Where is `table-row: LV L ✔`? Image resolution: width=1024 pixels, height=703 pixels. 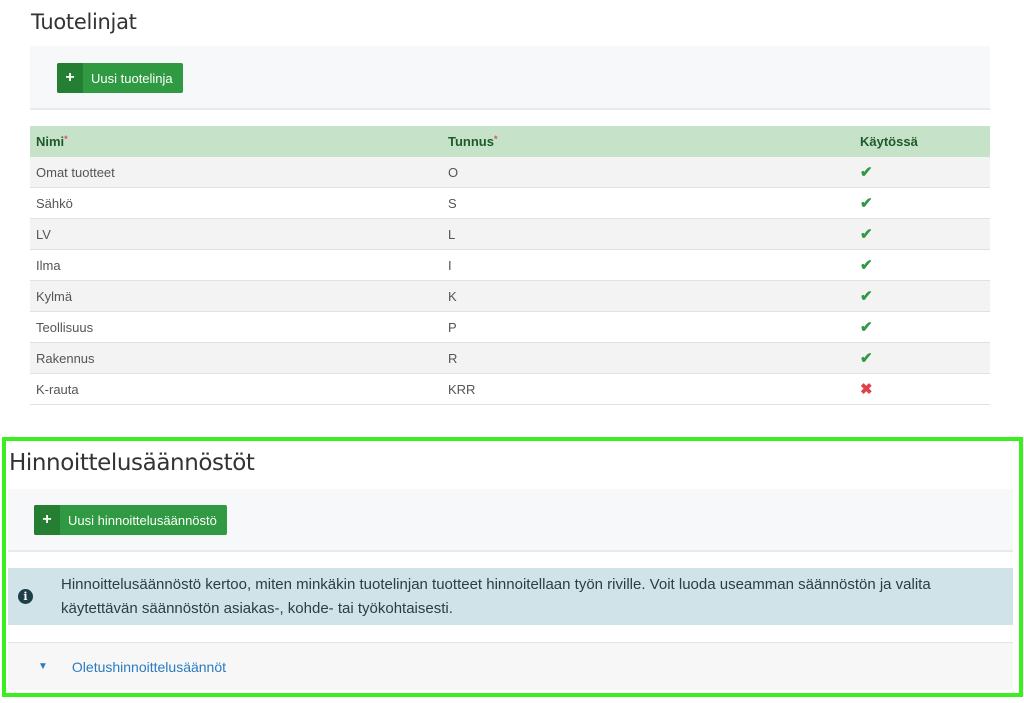 table-row: LV L ✔ is located at coordinates (510, 234).